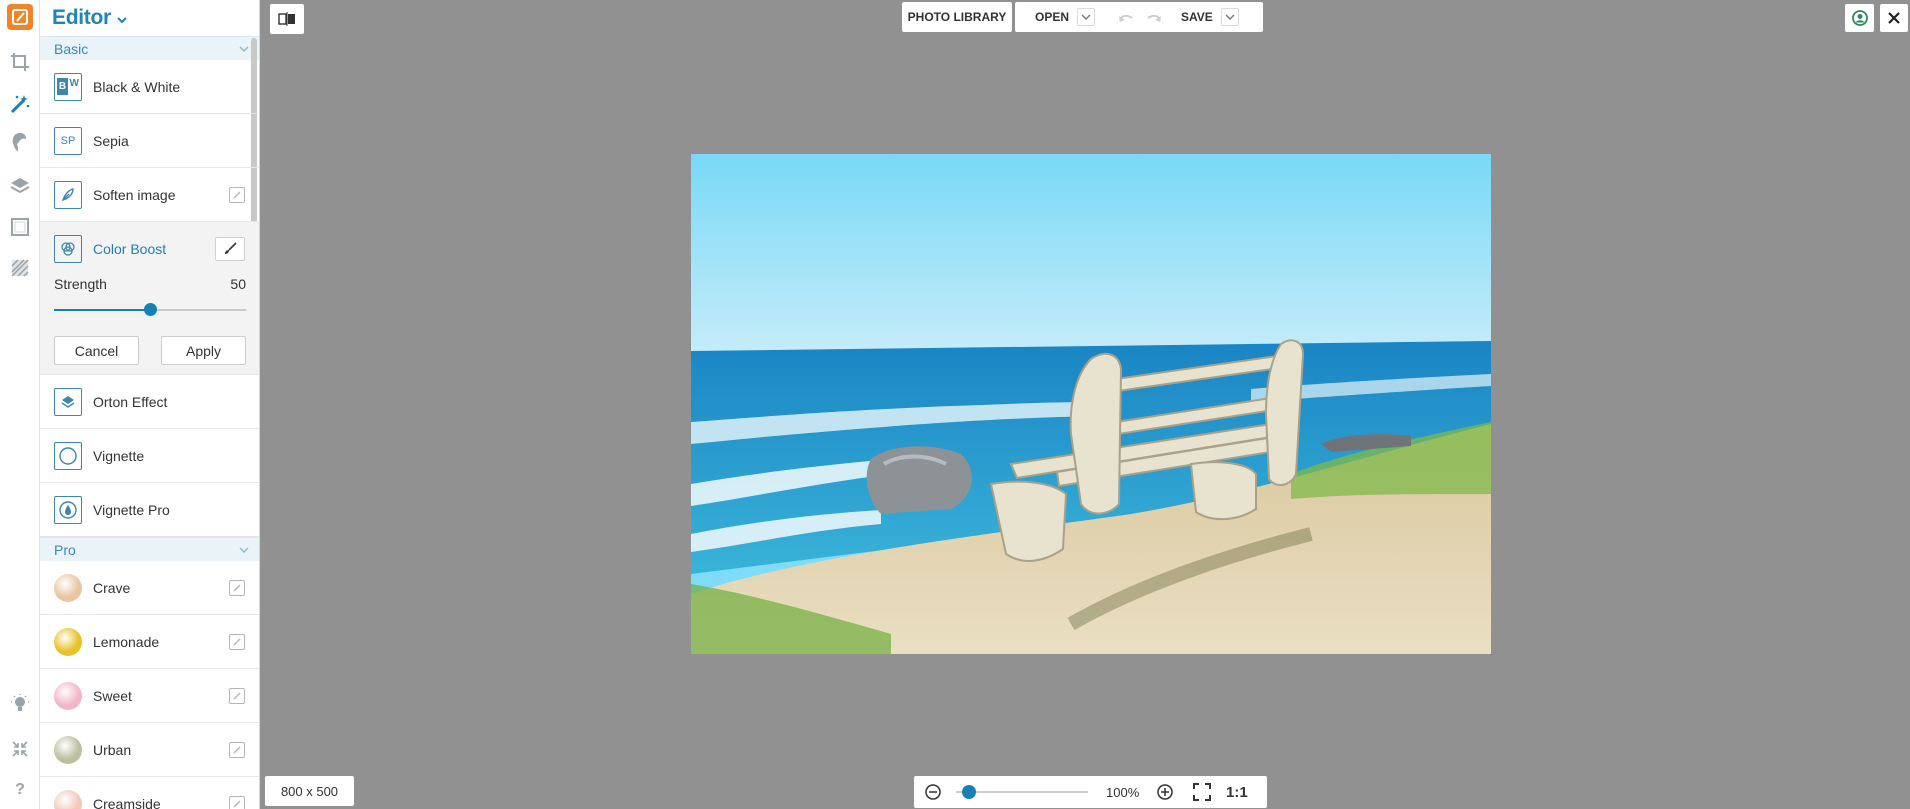  What do you see at coordinates (1165, 792) in the screenshot?
I see `zoom-in-icon` at bounding box center [1165, 792].